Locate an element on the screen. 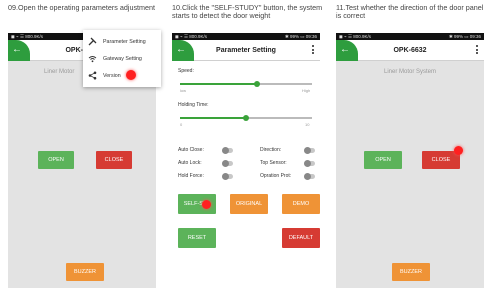 This screenshot has height=290, width=485. top-sensor-toggle is located at coordinates (309, 163).